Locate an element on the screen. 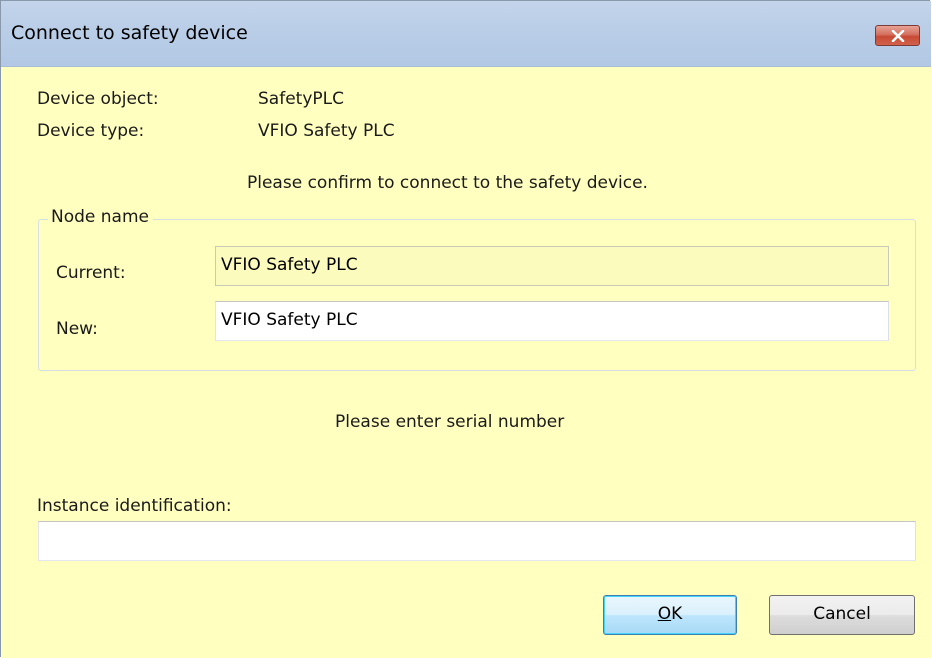  device-type-value: VFIO Safety PLC is located at coordinates (326, 131).